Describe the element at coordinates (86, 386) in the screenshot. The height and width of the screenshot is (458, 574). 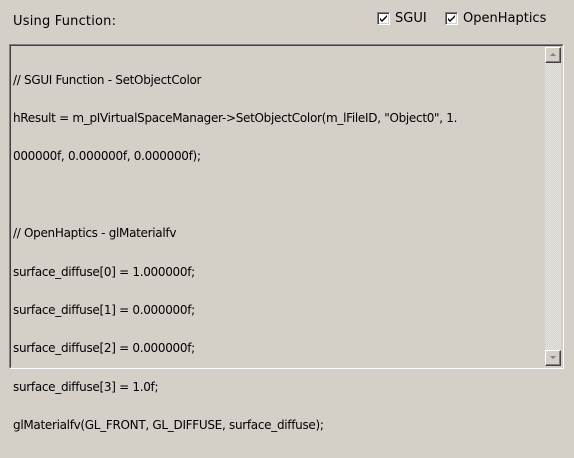
I see `code-line: surface_diffuse[3] = 1.0f;` at that location.